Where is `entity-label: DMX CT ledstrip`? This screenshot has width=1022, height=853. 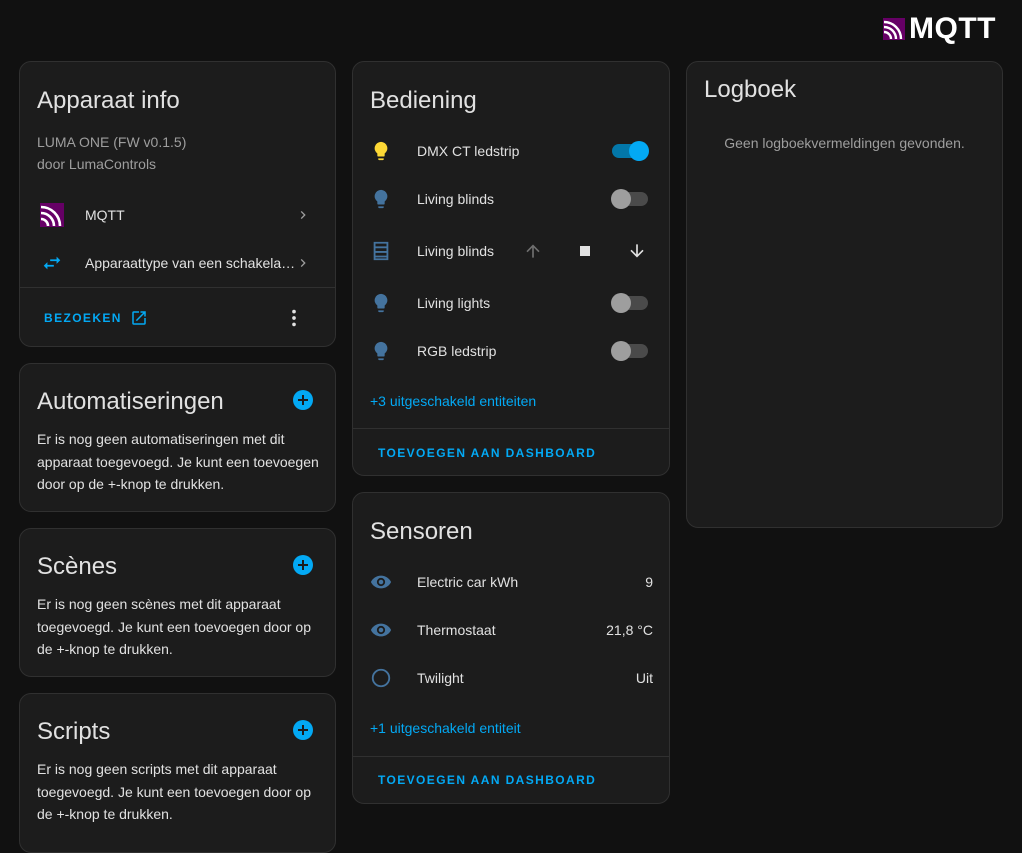 entity-label: DMX CT ledstrip is located at coordinates (468, 151).